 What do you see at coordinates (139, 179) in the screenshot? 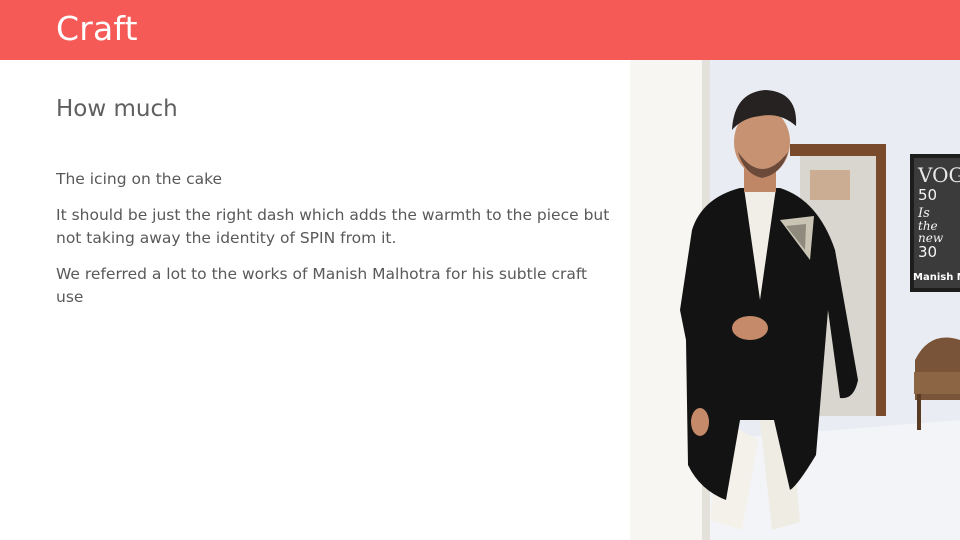
I see `paragraph-1: The icing on the cake` at bounding box center [139, 179].